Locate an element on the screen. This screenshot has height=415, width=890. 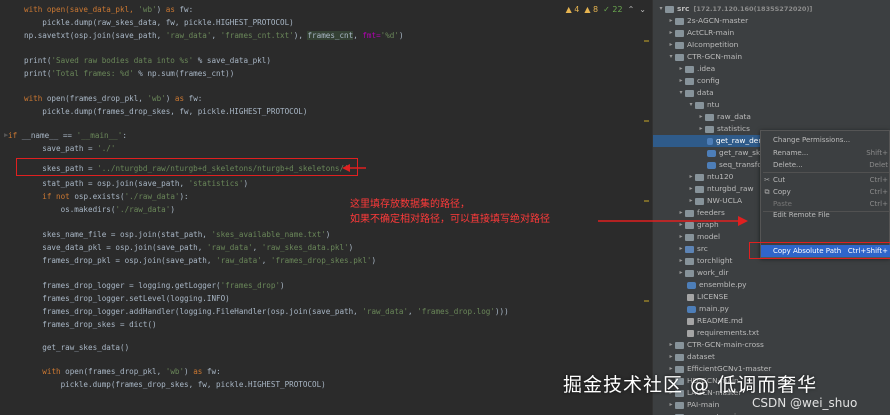
tree-item: LICENSE is located at coordinates (707, 297).